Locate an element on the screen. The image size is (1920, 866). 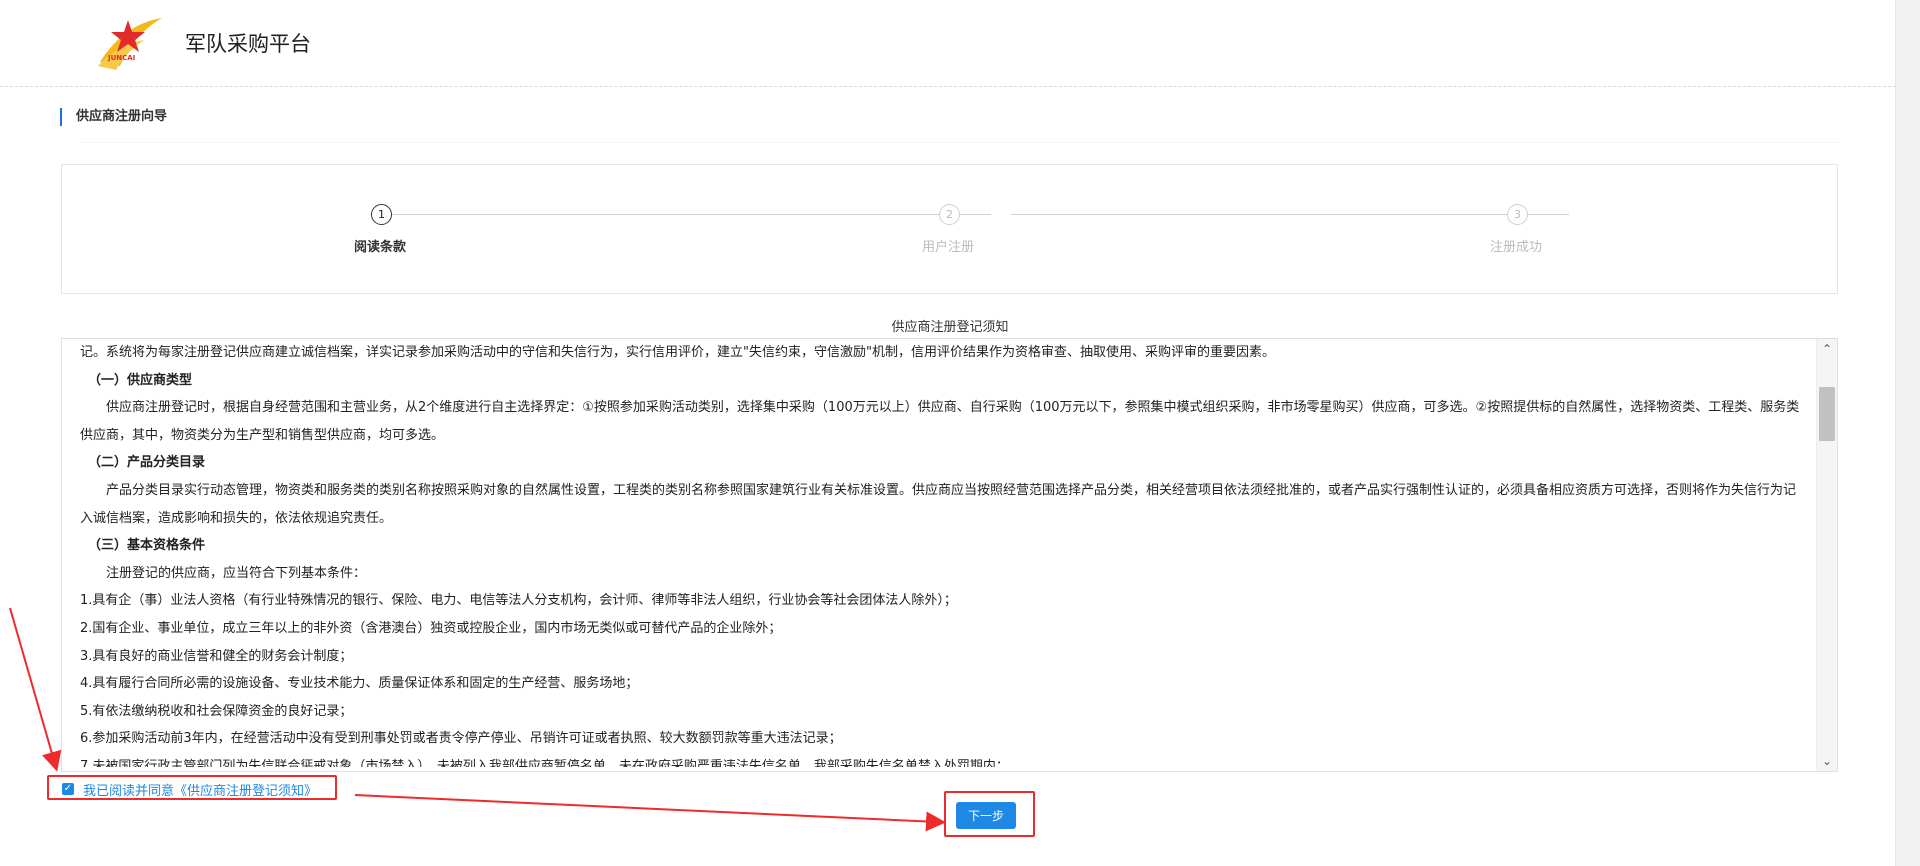
agree-checkbox-row: ✓ 我已阅读并同意《供应商注册登记须知》 is located at coordinates (192, 787).